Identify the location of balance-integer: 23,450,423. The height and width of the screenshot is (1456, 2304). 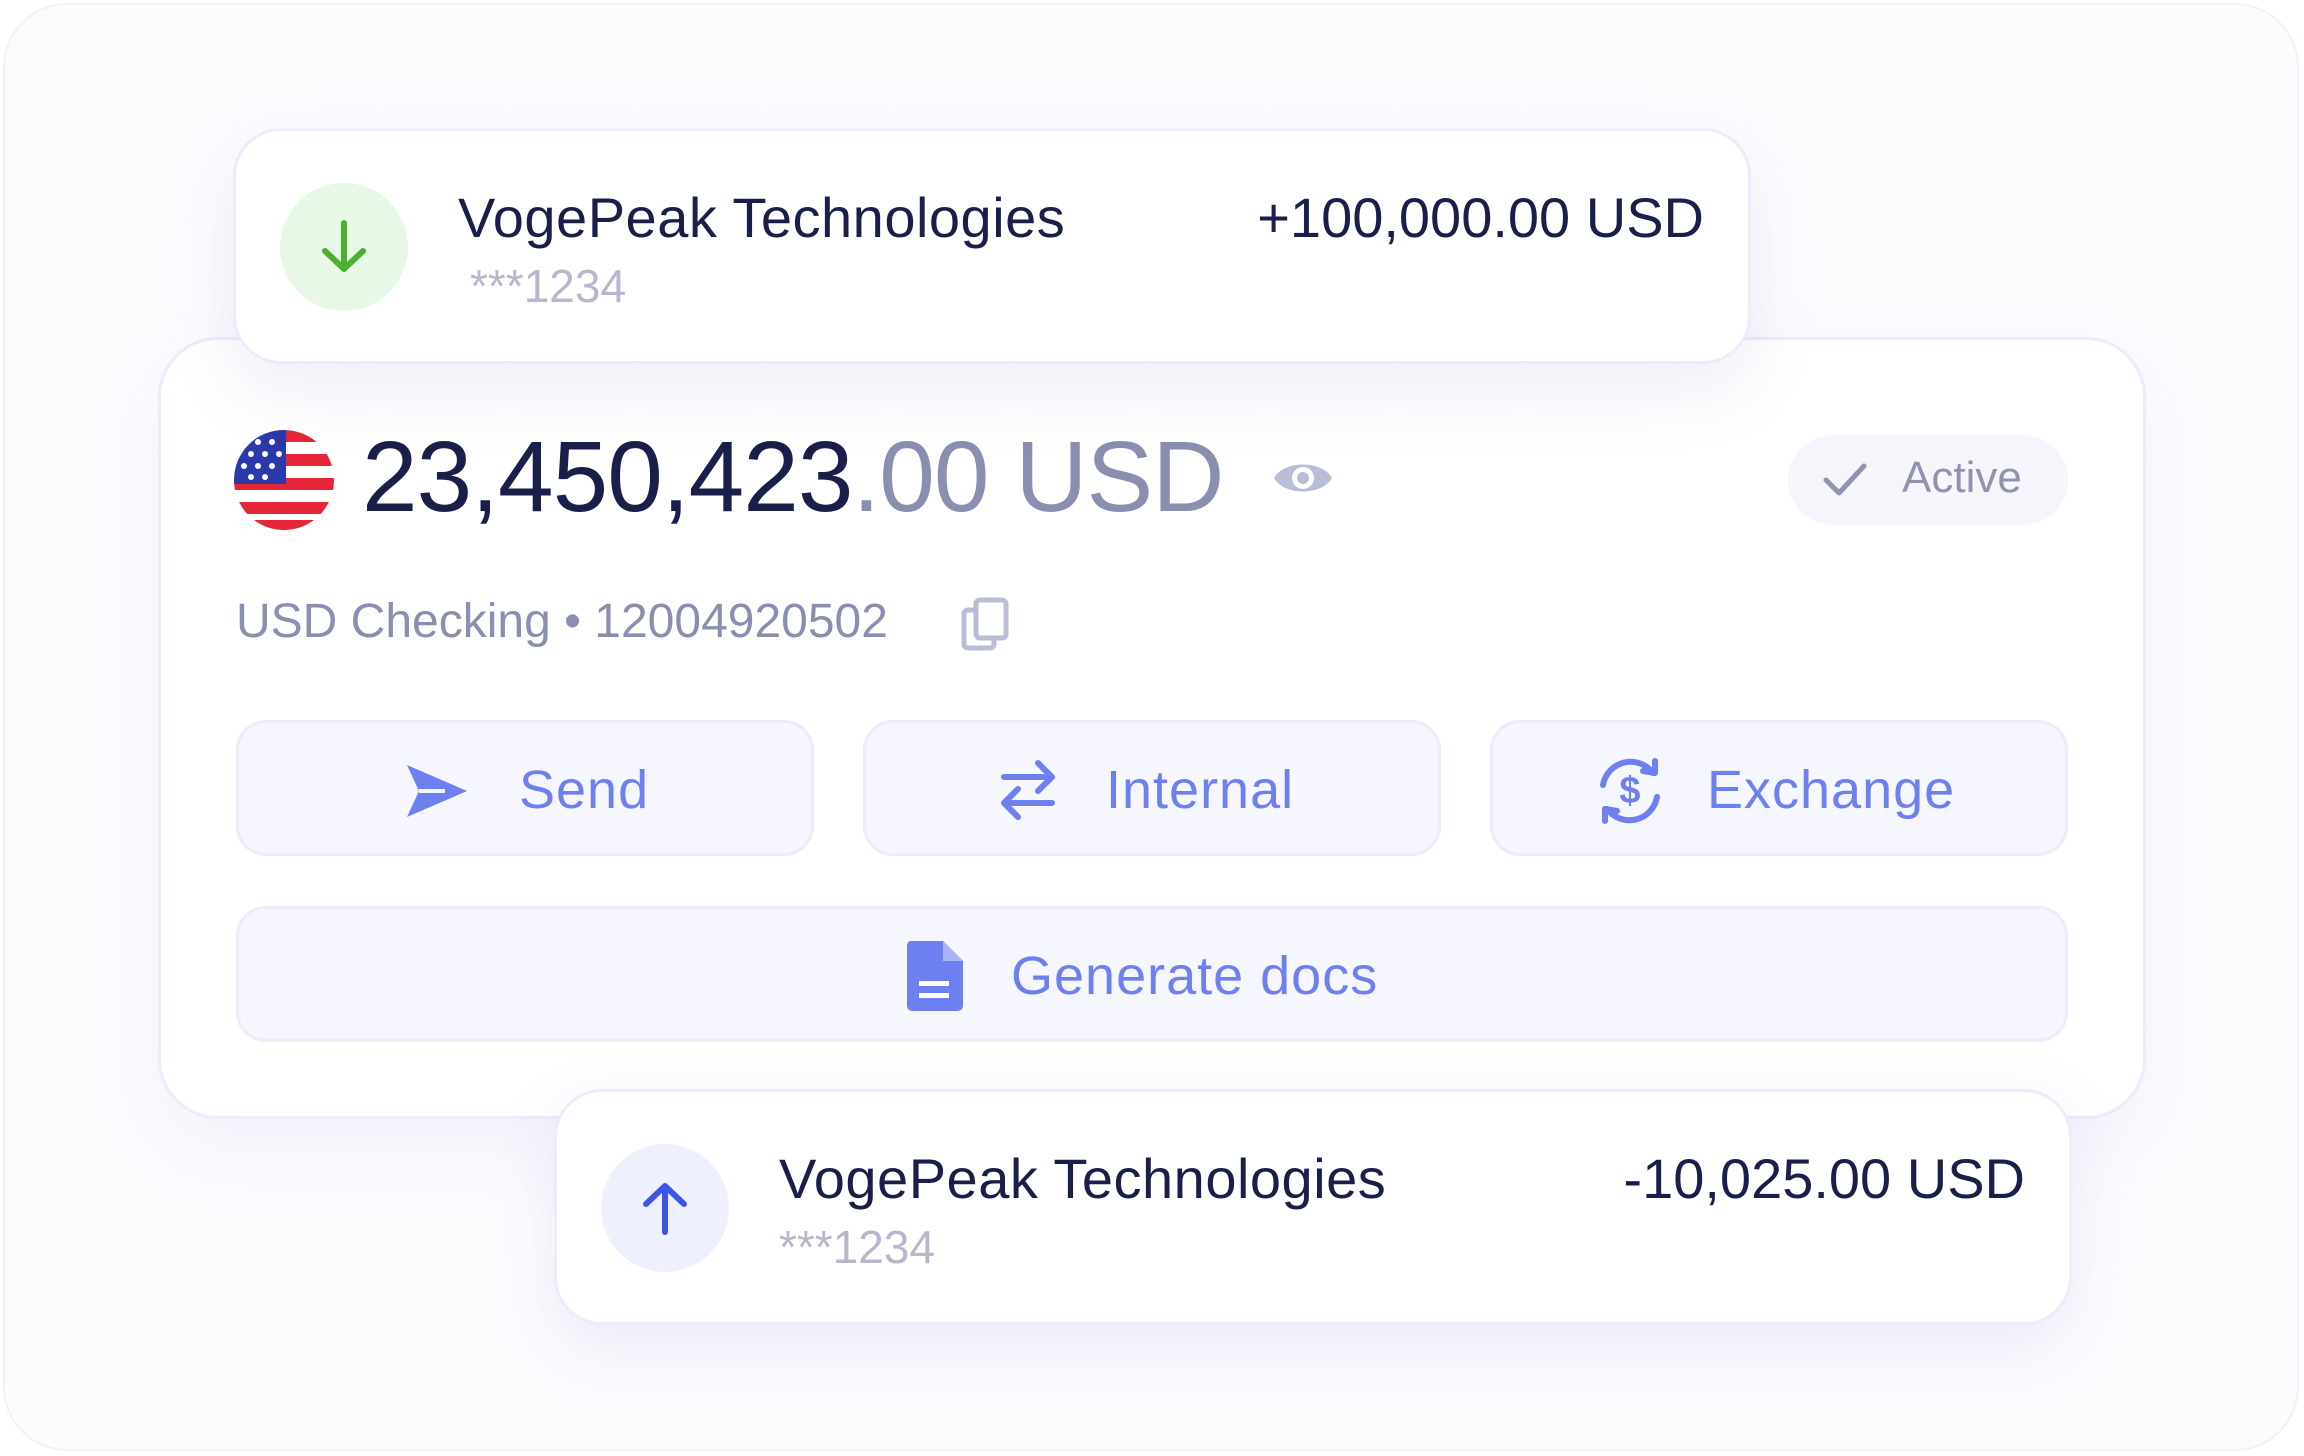
(607, 477).